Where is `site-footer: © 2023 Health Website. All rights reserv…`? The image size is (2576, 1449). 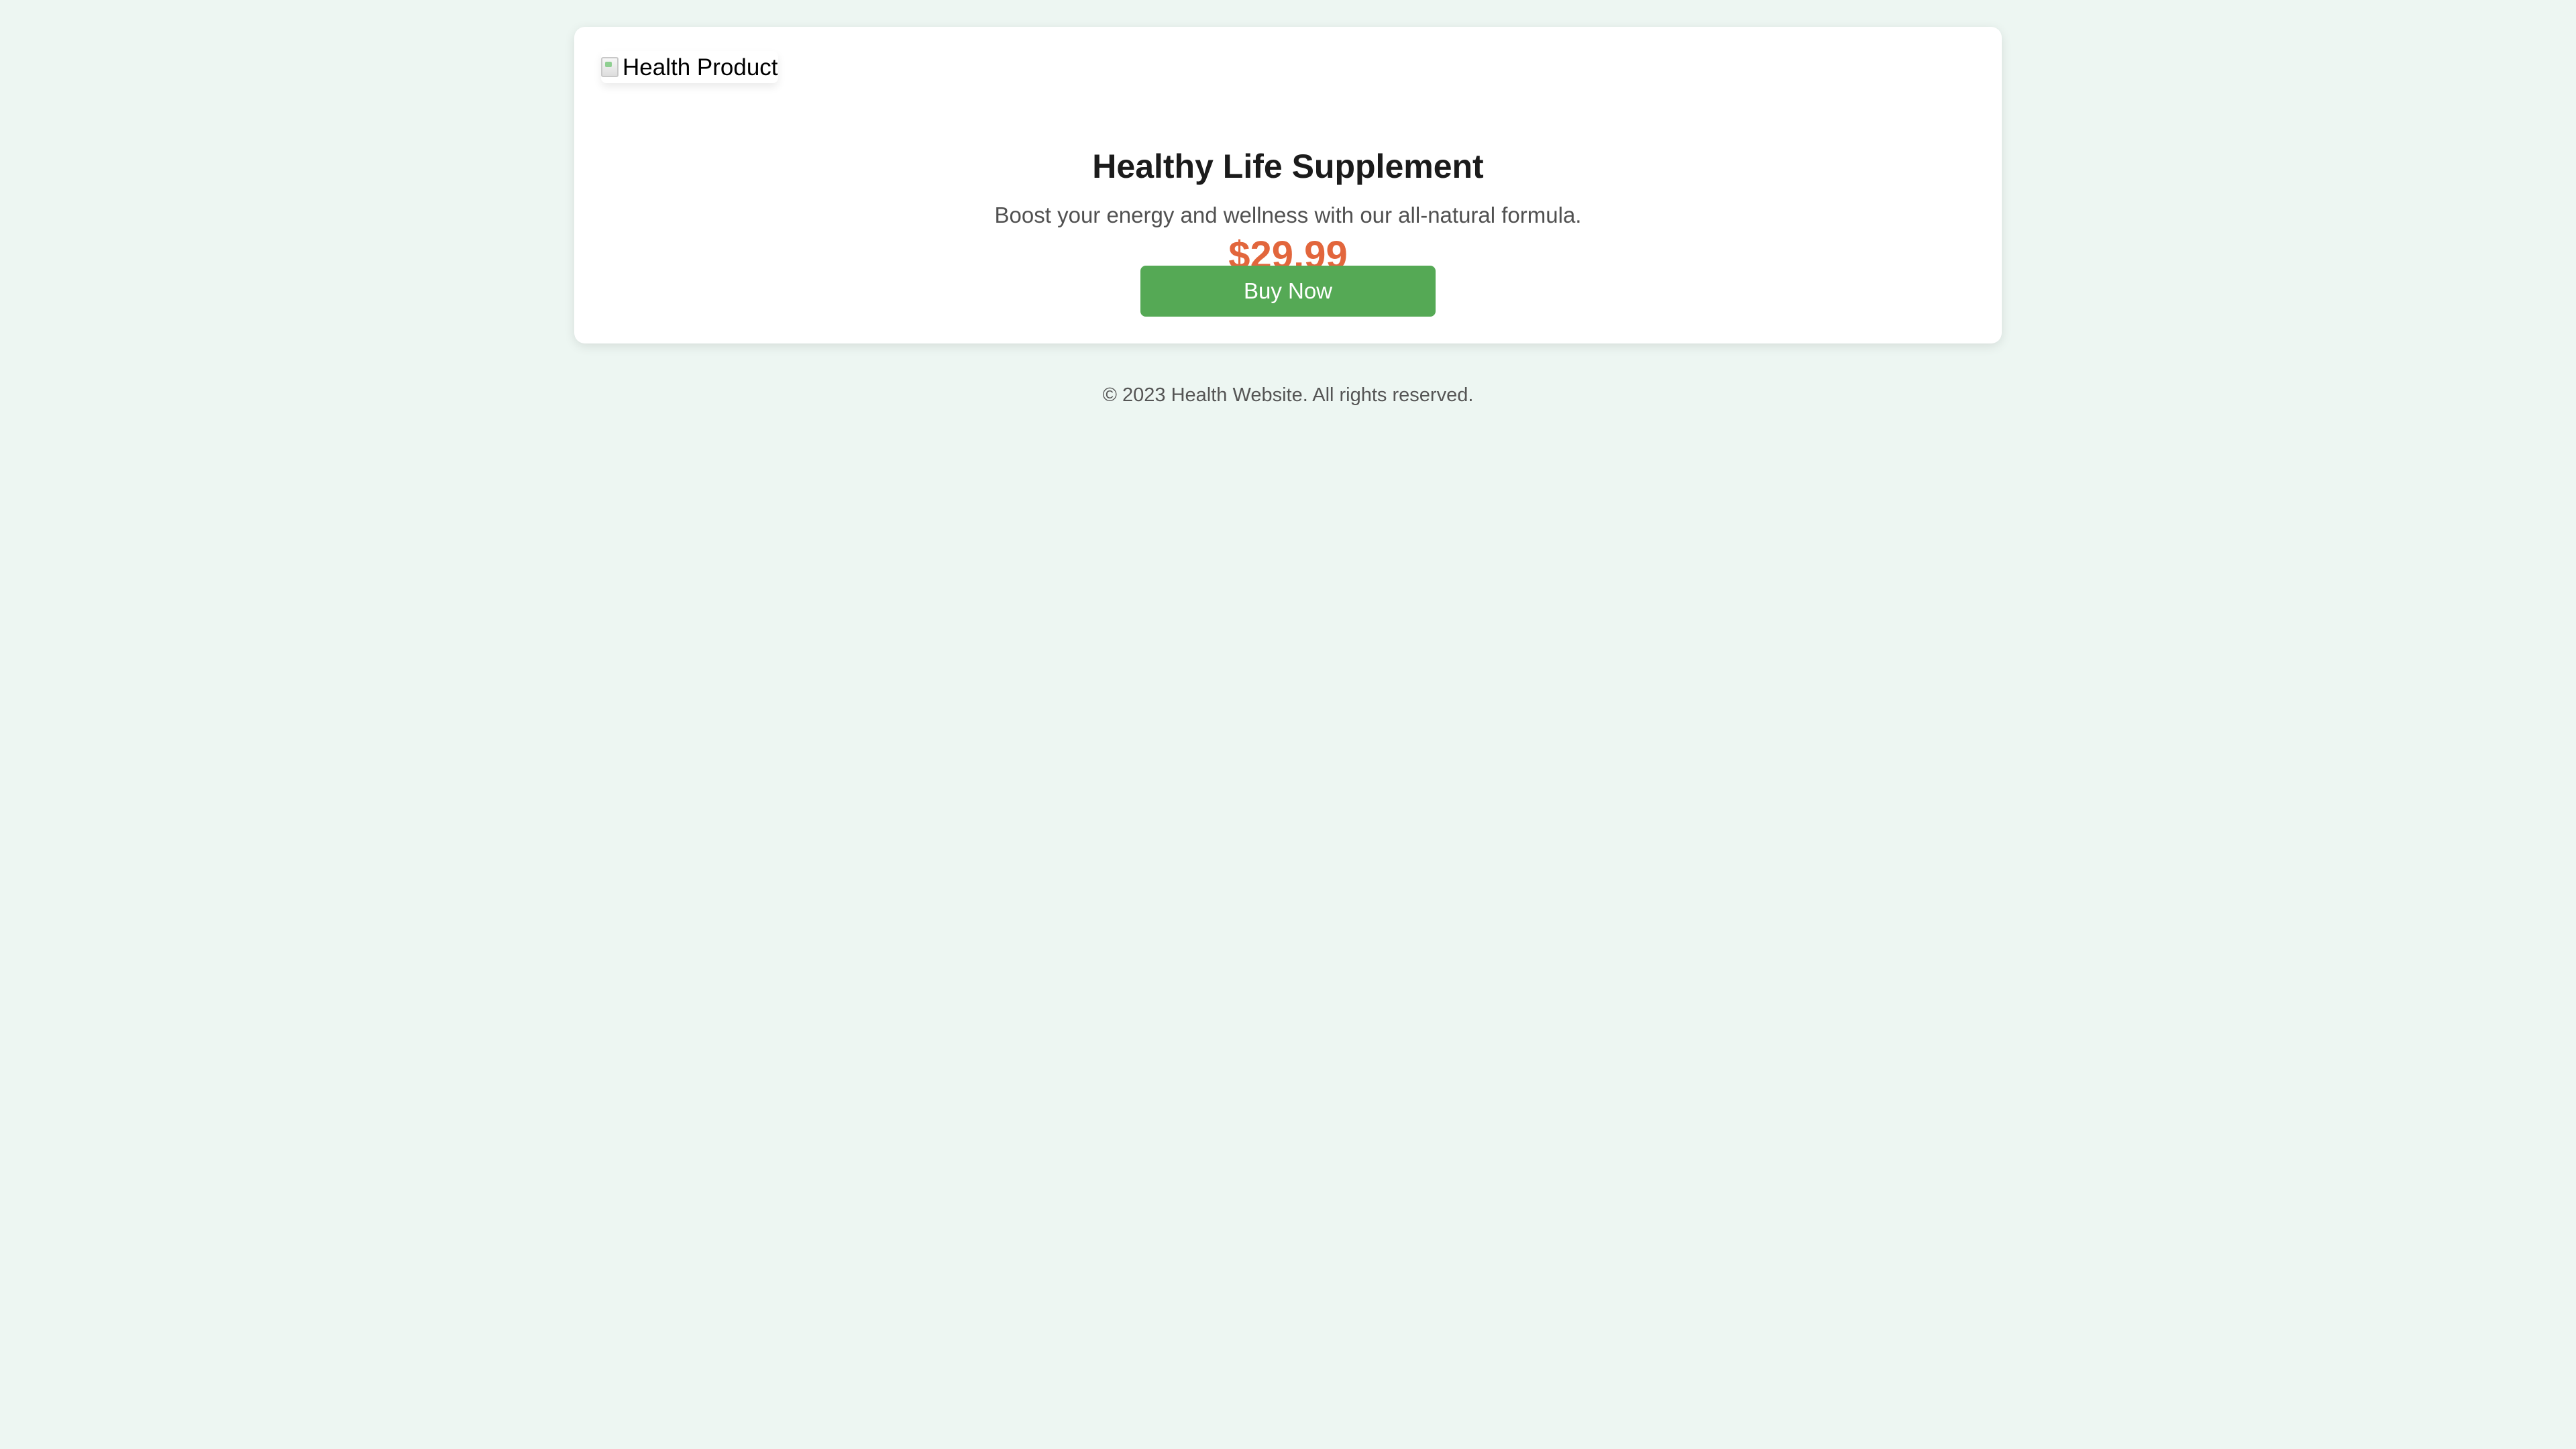 site-footer: © 2023 Health Website. All rights reserv… is located at coordinates (1288, 395).